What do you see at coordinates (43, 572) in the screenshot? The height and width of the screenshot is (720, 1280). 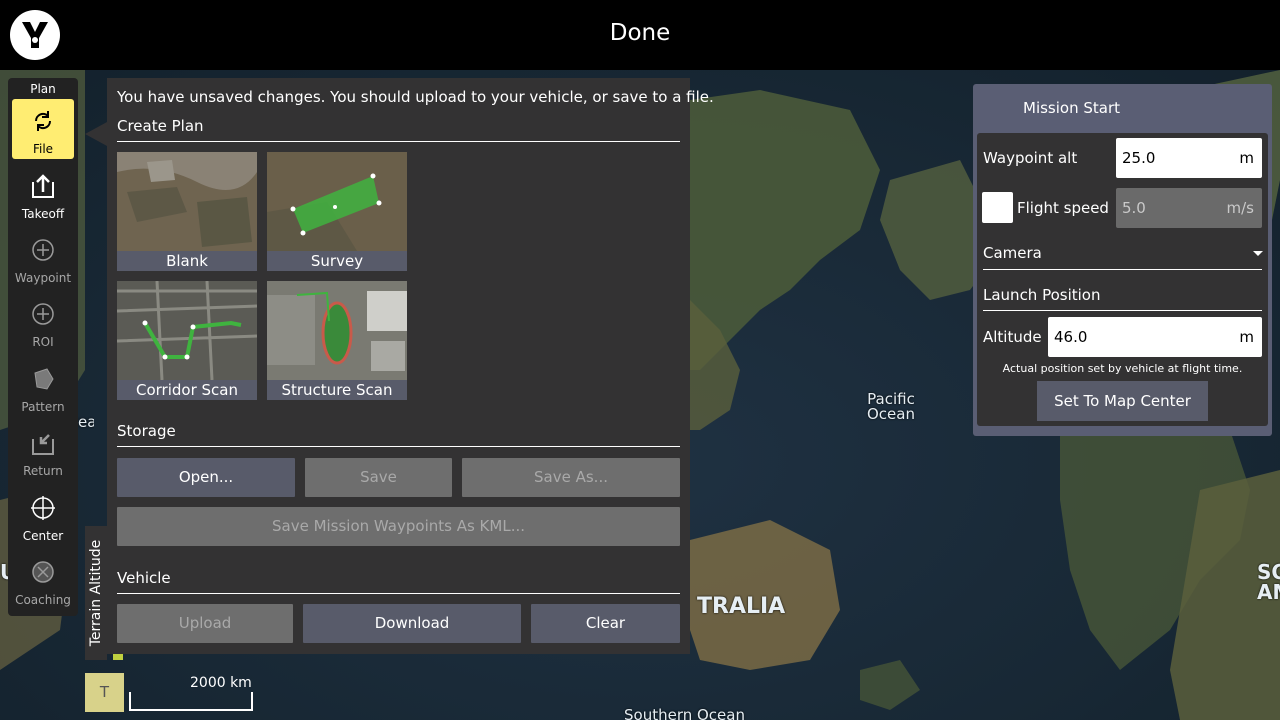 I see `coaching-icon` at bounding box center [43, 572].